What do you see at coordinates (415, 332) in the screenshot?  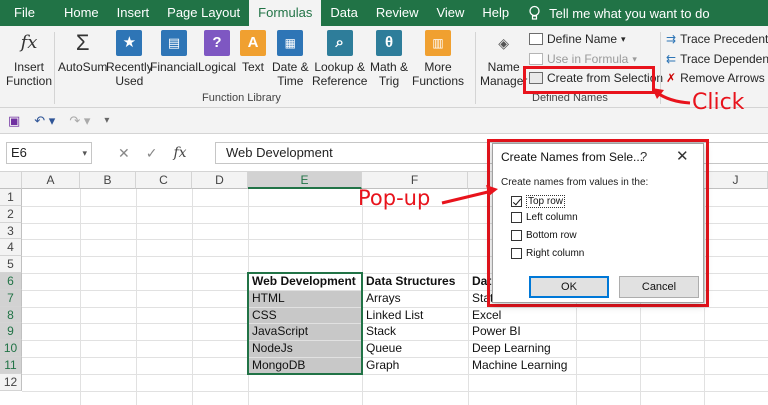 I see `cell-f9: Stack` at bounding box center [415, 332].